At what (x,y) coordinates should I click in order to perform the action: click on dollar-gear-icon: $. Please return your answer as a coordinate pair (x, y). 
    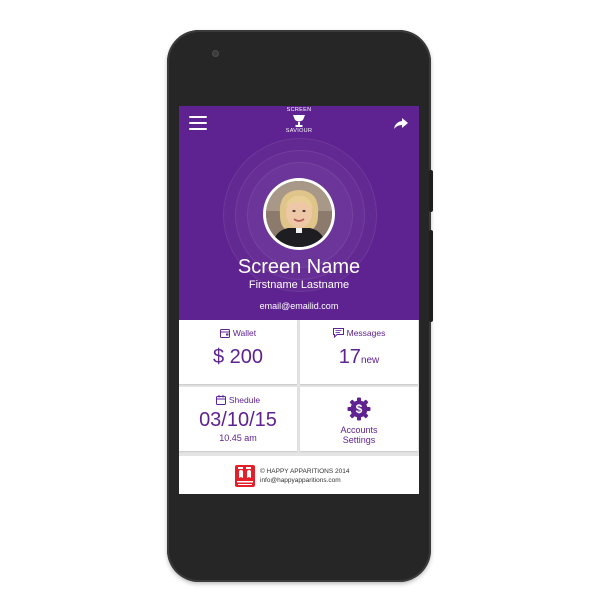
    Looking at the image, I should click on (359, 409).